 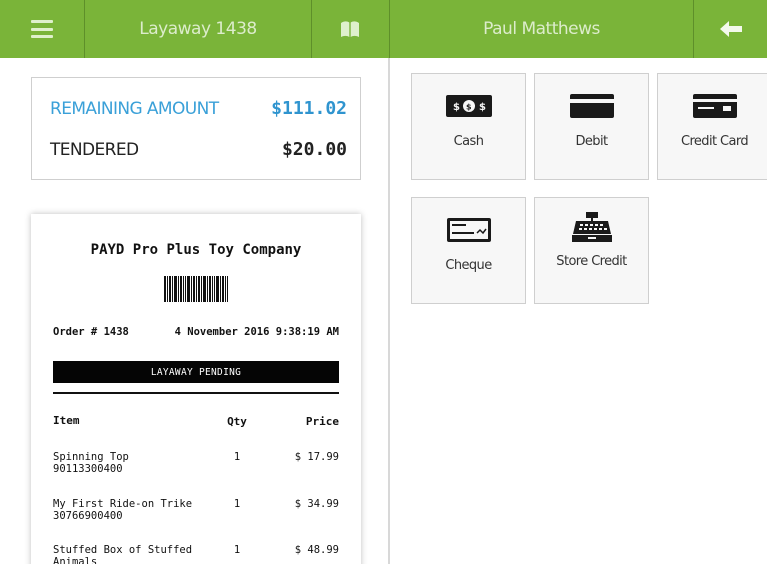 I want to click on order-datetime: 4 November 2016 9:38:19 AM, so click(x=256, y=332).